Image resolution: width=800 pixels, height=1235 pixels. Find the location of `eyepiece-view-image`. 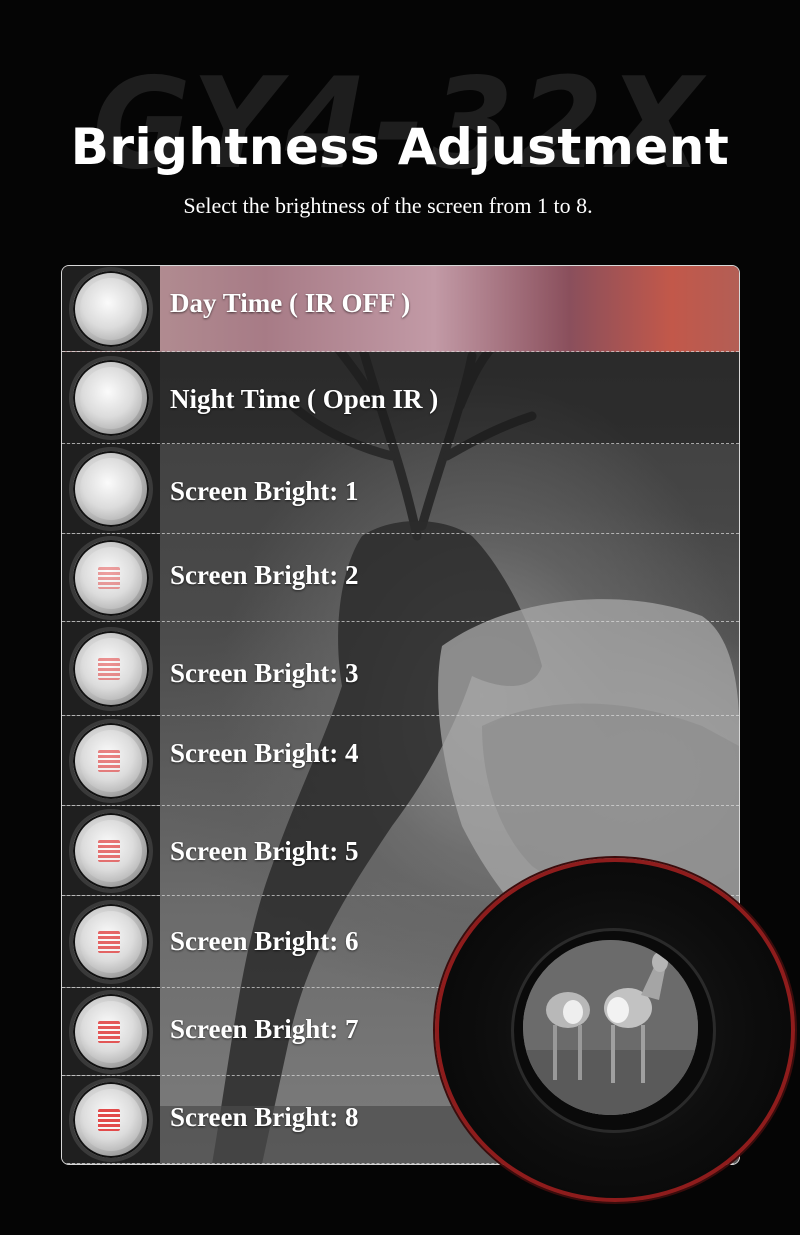

eyepiece-view-image is located at coordinates (615, 1030).